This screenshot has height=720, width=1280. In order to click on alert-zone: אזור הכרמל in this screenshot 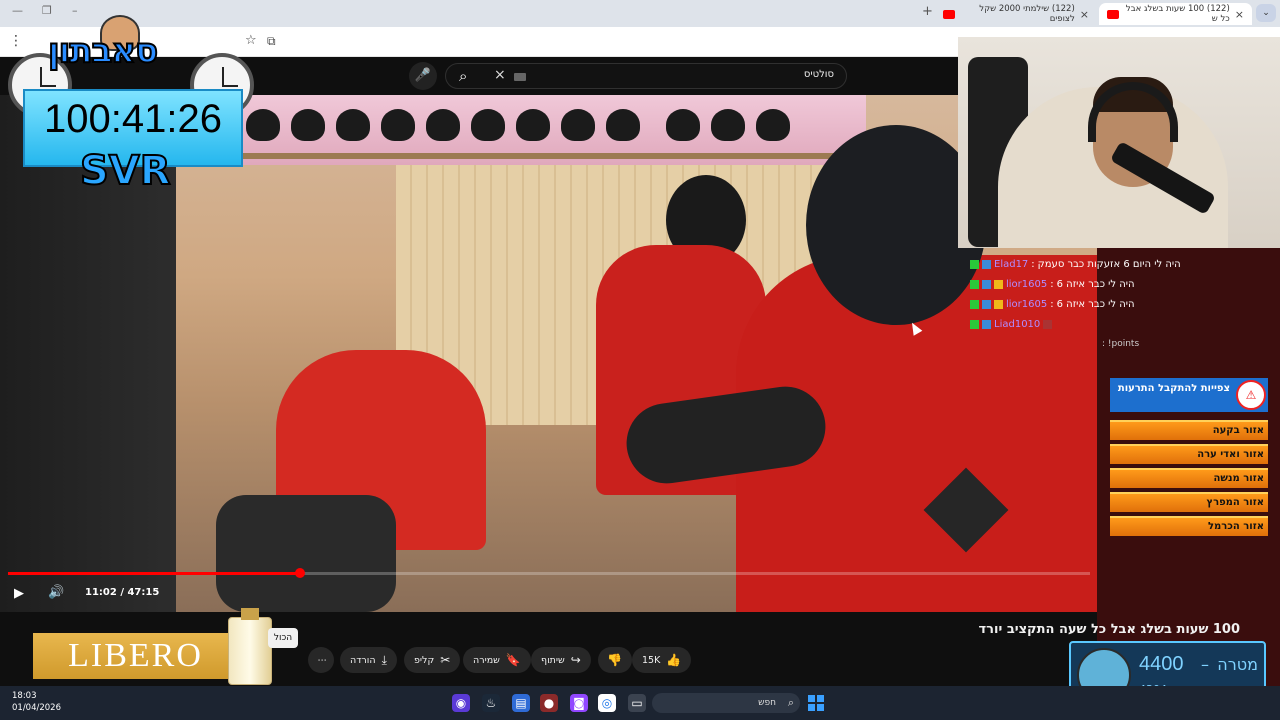, I will do `click(1189, 526)`.